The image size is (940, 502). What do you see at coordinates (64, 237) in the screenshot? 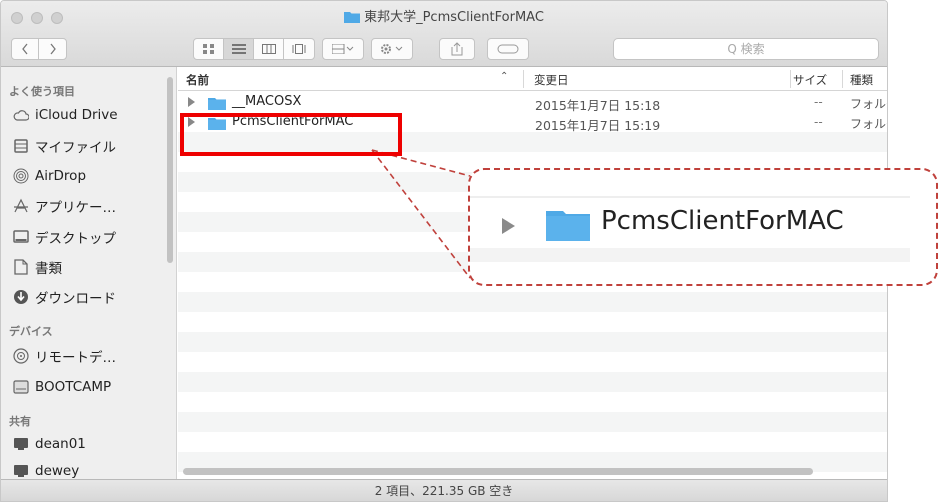
I see `sidebar-item-desktop: デスクトップ` at bounding box center [64, 237].